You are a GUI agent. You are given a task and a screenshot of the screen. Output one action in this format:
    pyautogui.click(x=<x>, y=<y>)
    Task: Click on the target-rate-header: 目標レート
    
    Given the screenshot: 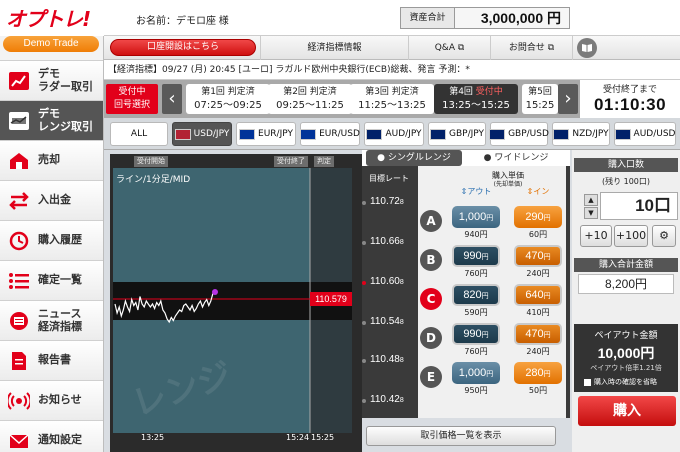 What is the action you would take?
    pyautogui.click(x=389, y=178)
    